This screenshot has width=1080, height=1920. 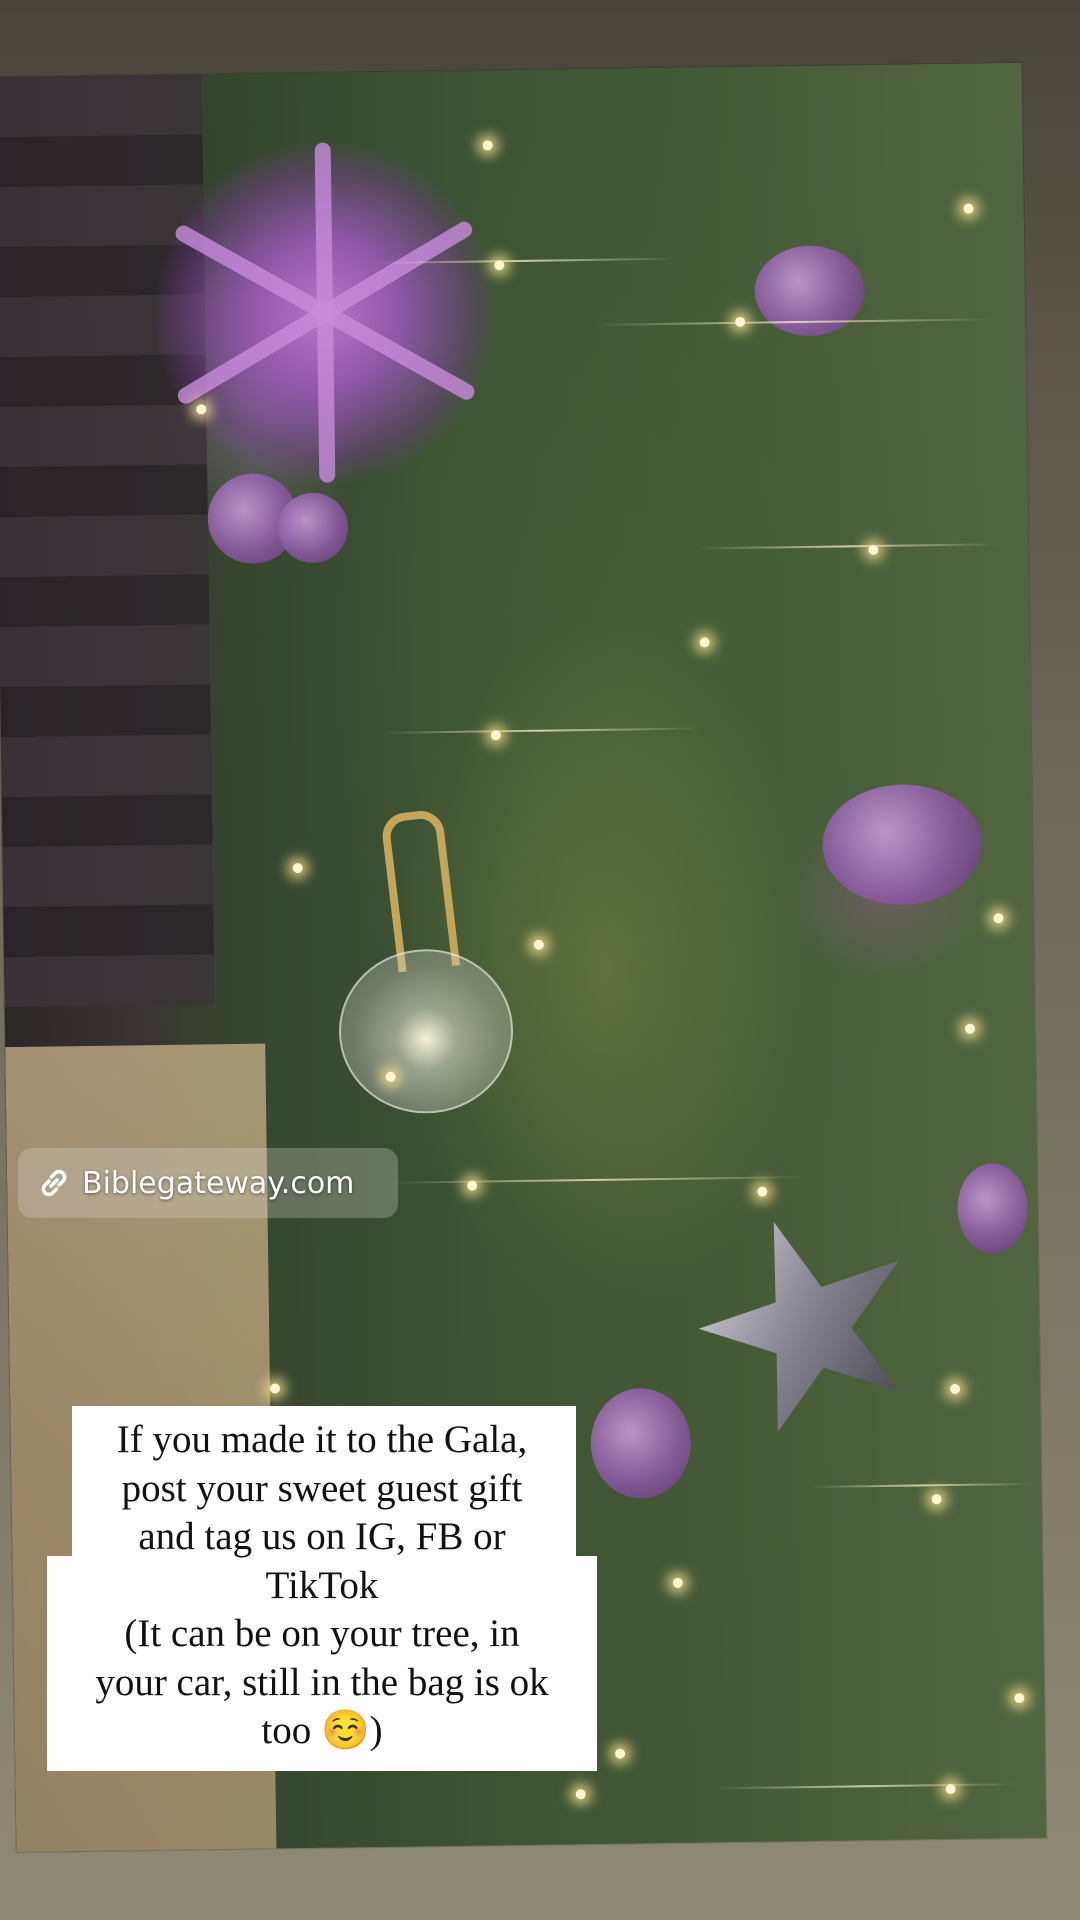 I want to click on silver-star-ornament, so click(x=809, y=1325).